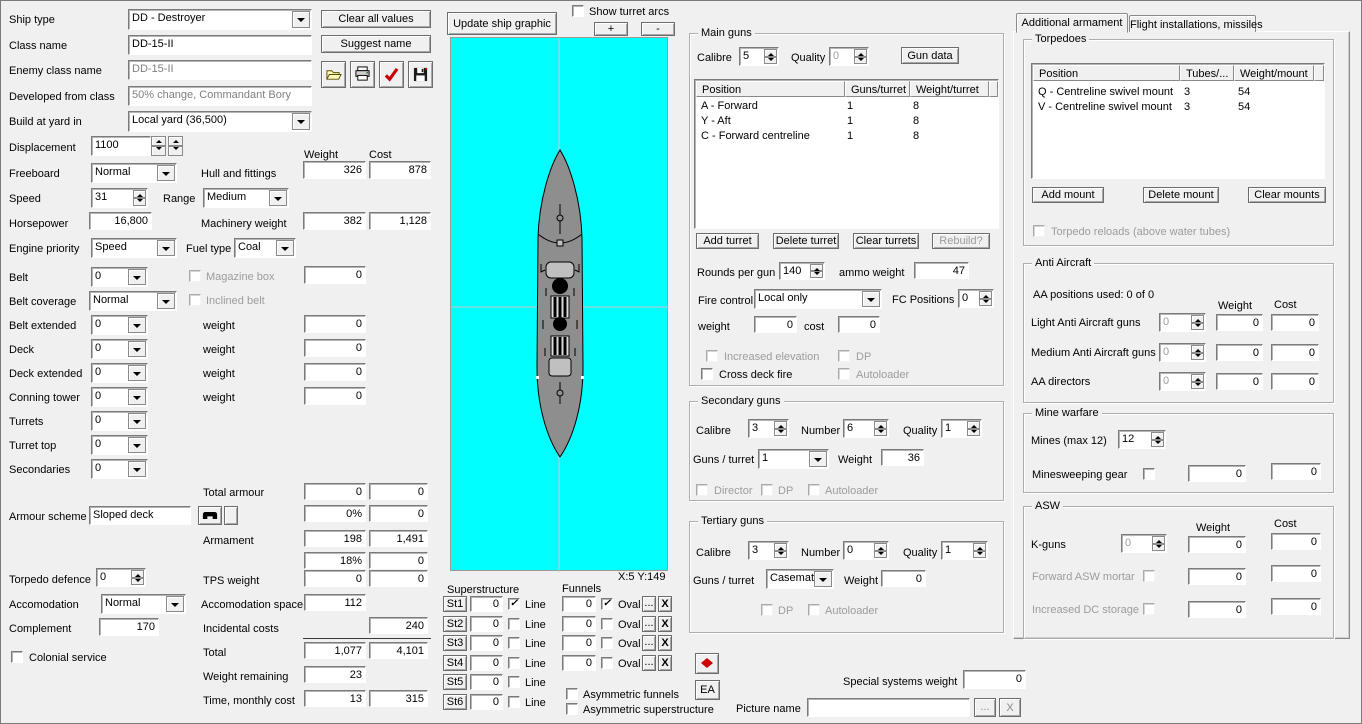  What do you see at coordinates (806, 241) in the screenshot?
I see `delete-turret-button: Delete turret` at bounding box center [806, 241].